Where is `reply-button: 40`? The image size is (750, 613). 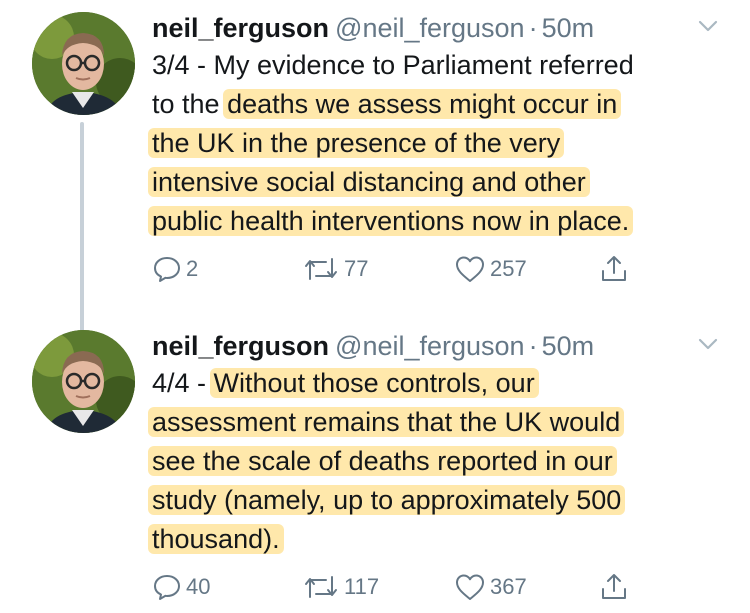 reply-button: 40 is located at coordinates (181, 587).